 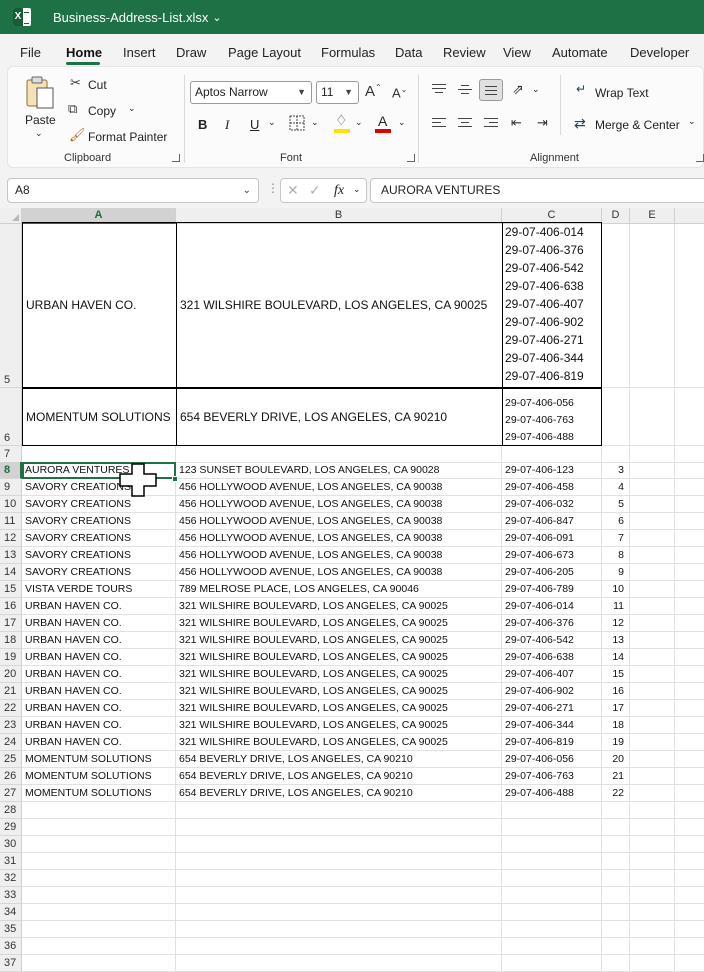 What do you see at coordinates (692, 121) in the screenshot?
I see `merge-dropdown-icon: ⌄` at bounding box center [692, 121].